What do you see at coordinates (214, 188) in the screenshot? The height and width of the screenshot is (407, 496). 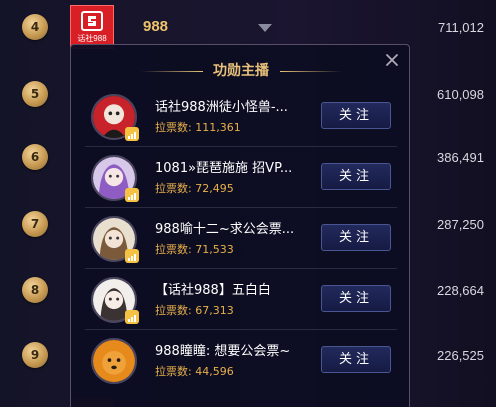 I see `vote-value: 72,495` at bounding box center [214, 188].